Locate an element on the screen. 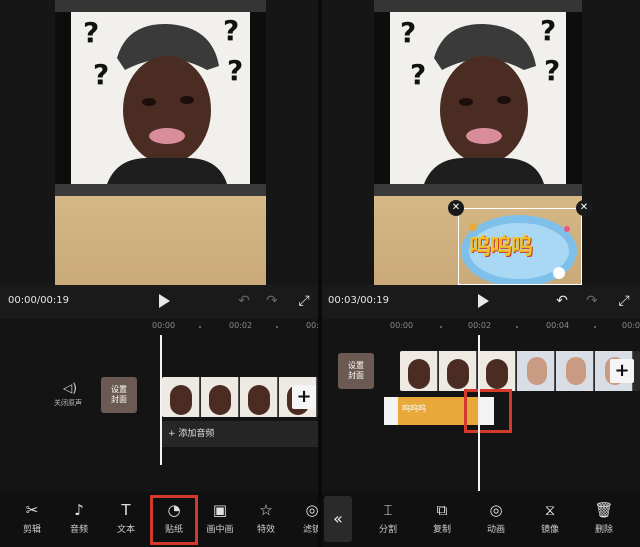 The image size is (640, 547). ruler-tick: 00:04 is located at coordinates (558, 325).